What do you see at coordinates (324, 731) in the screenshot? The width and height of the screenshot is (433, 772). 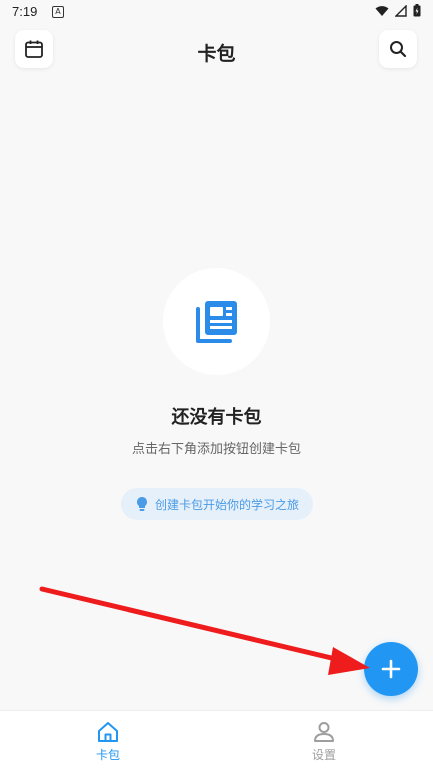 I see `person-icon` at bounding box center [324, 731].